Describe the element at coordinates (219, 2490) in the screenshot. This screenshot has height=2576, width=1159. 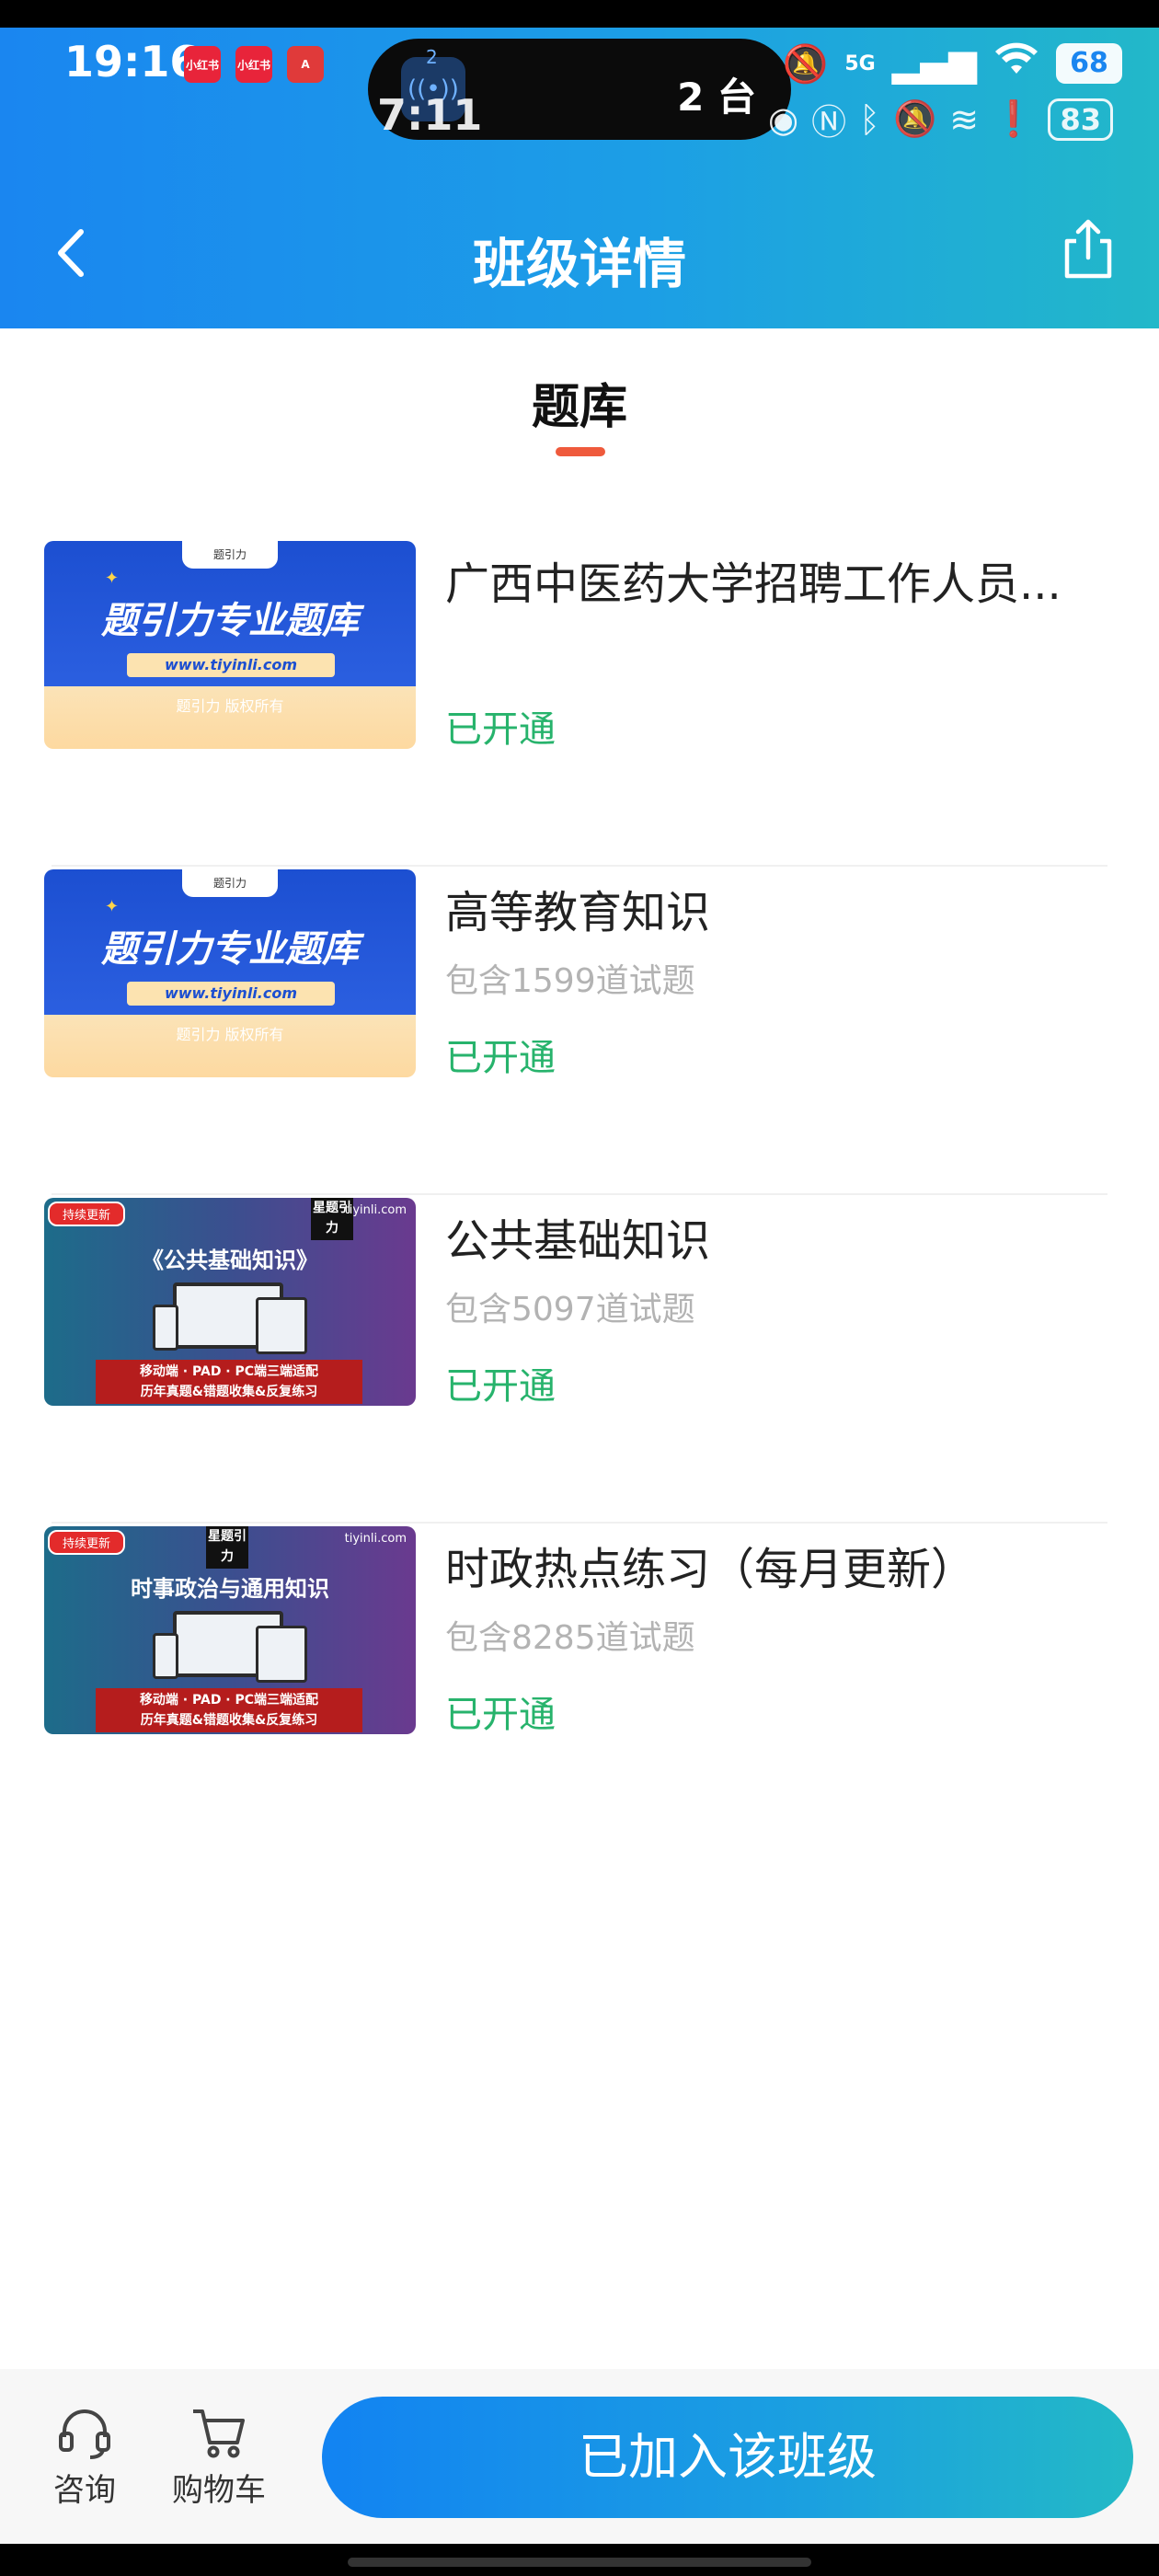
I see `cart-label: 购物车` at that location.